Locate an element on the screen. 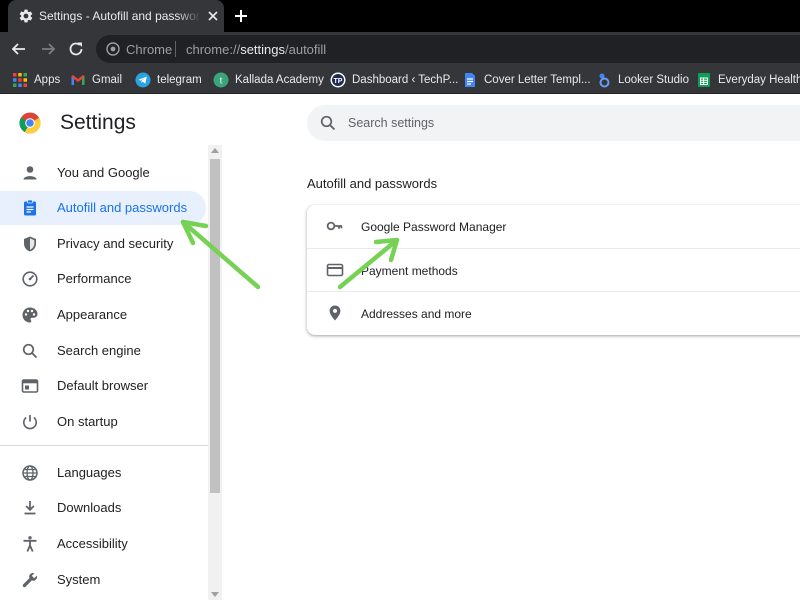 The height and width of the screenshot is (600, 800). bookmark-label: Apps is located at coordinates (47, 80).